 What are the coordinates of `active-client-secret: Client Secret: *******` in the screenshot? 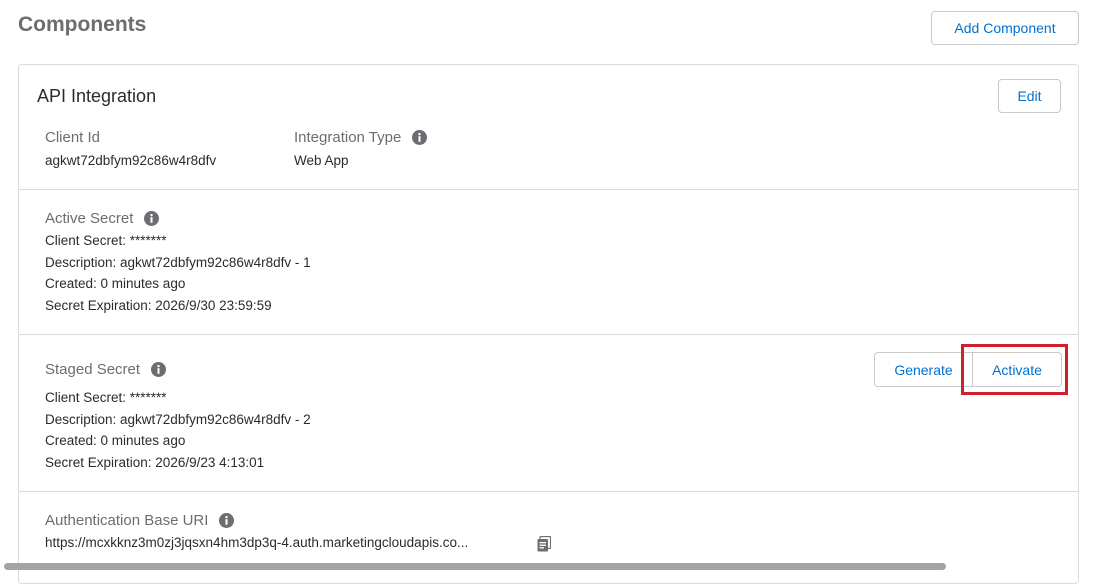 It's located at (106, 240).